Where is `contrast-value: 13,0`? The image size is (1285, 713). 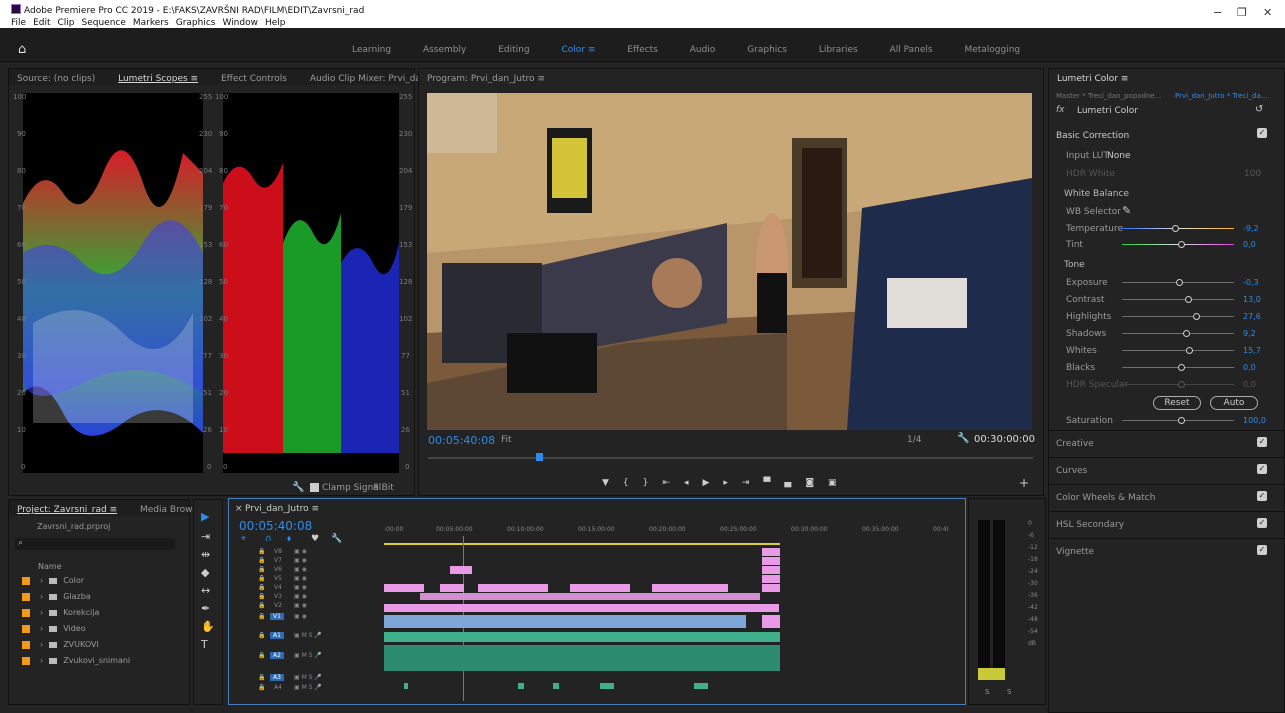
contrast-value: 13,0 is located at coordinates (1252, 299).